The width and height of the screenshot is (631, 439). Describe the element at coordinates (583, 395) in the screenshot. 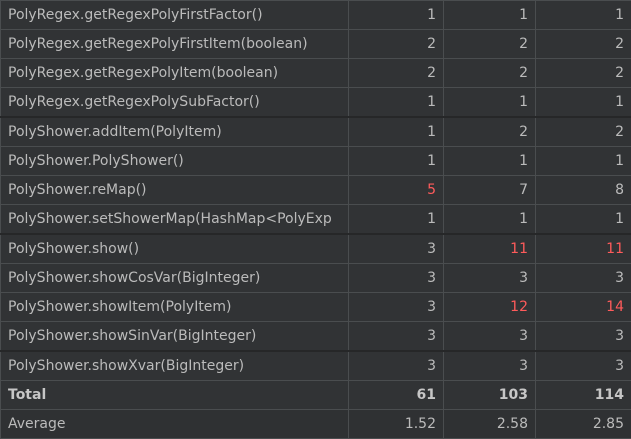

I see `total-value-3: 114` at that location.